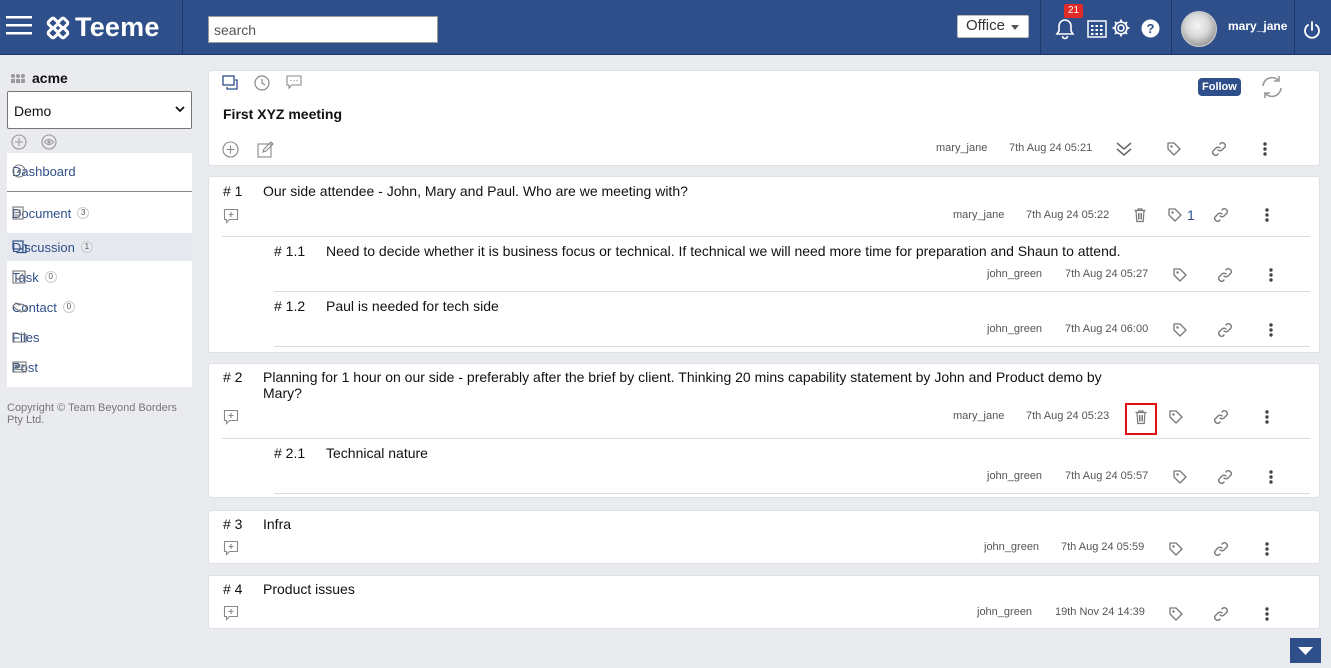  I want to click on bell-icon, so click(1065, 29).